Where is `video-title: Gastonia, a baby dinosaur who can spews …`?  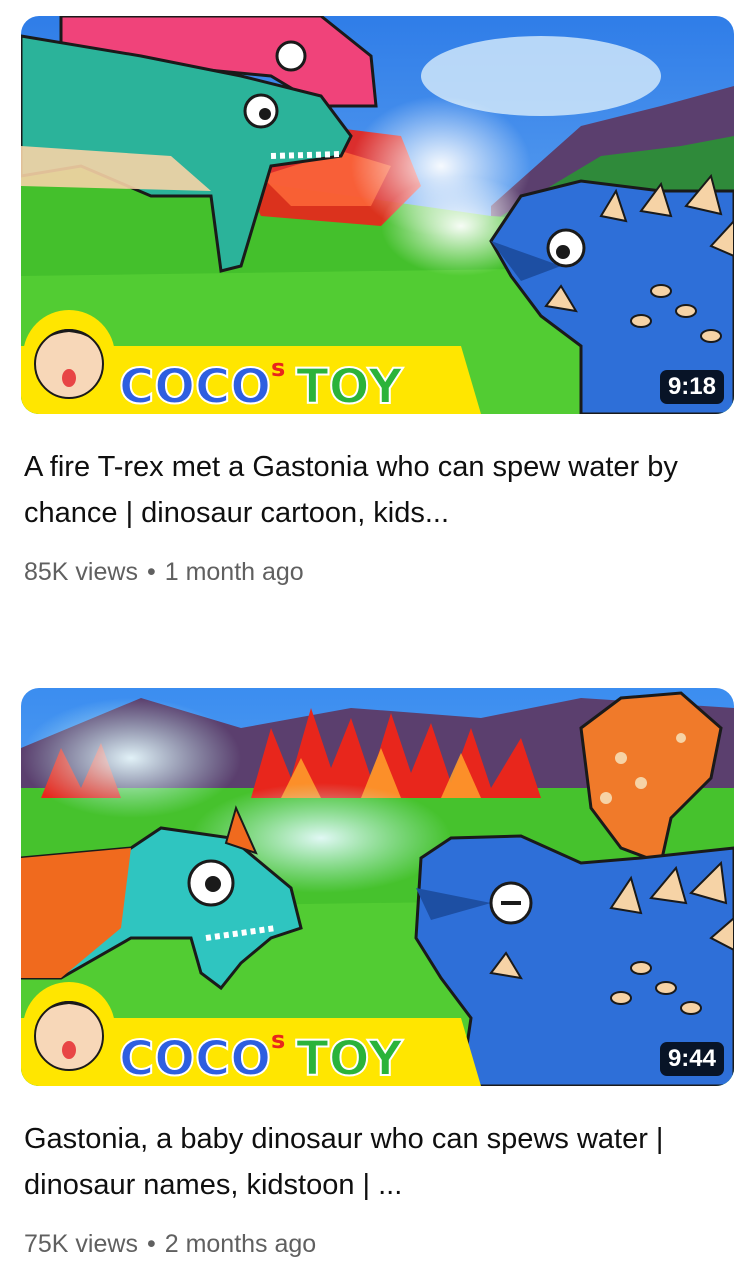 video-title: Gastonia, a baby dinosaur who can spews … is located at coordinates (374, 1162).